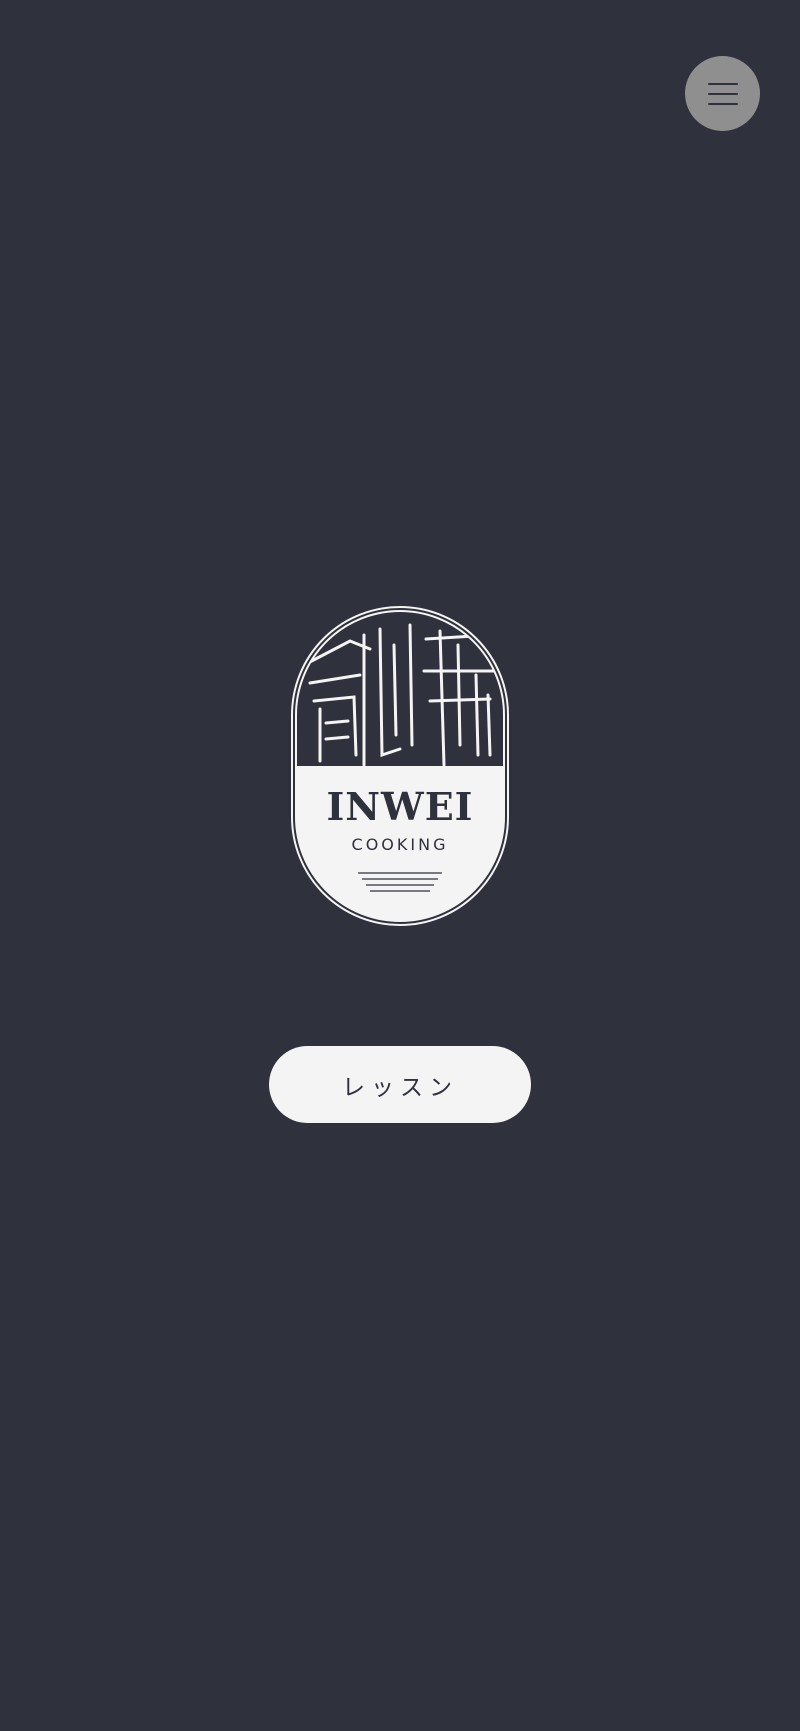 This screenshot has height=1731, width=800. I want to click on logo-subtitle: COOKING, so click(400, 844).